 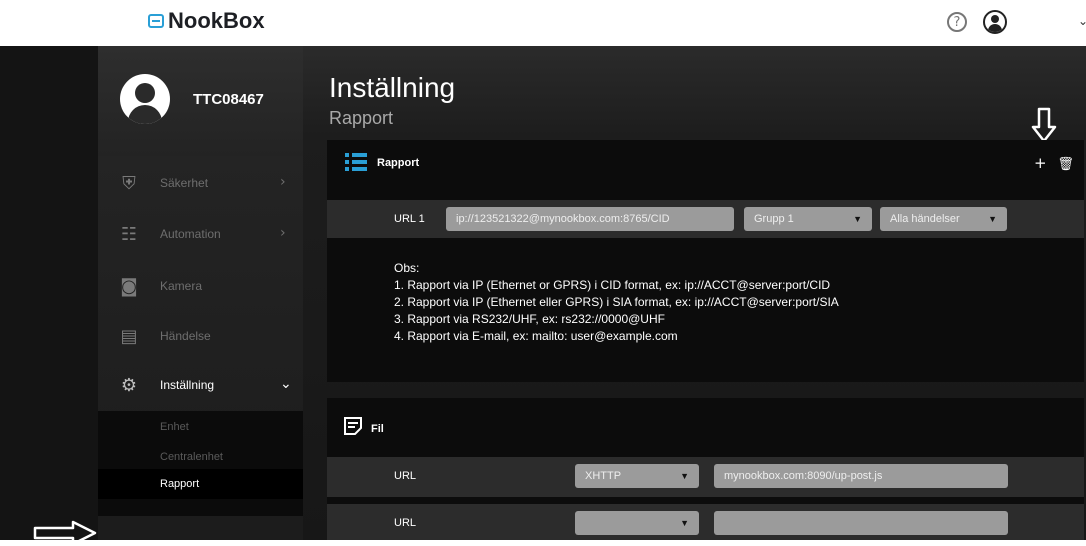 I want to click on help-icon: ?, so click(x=957, y=22).